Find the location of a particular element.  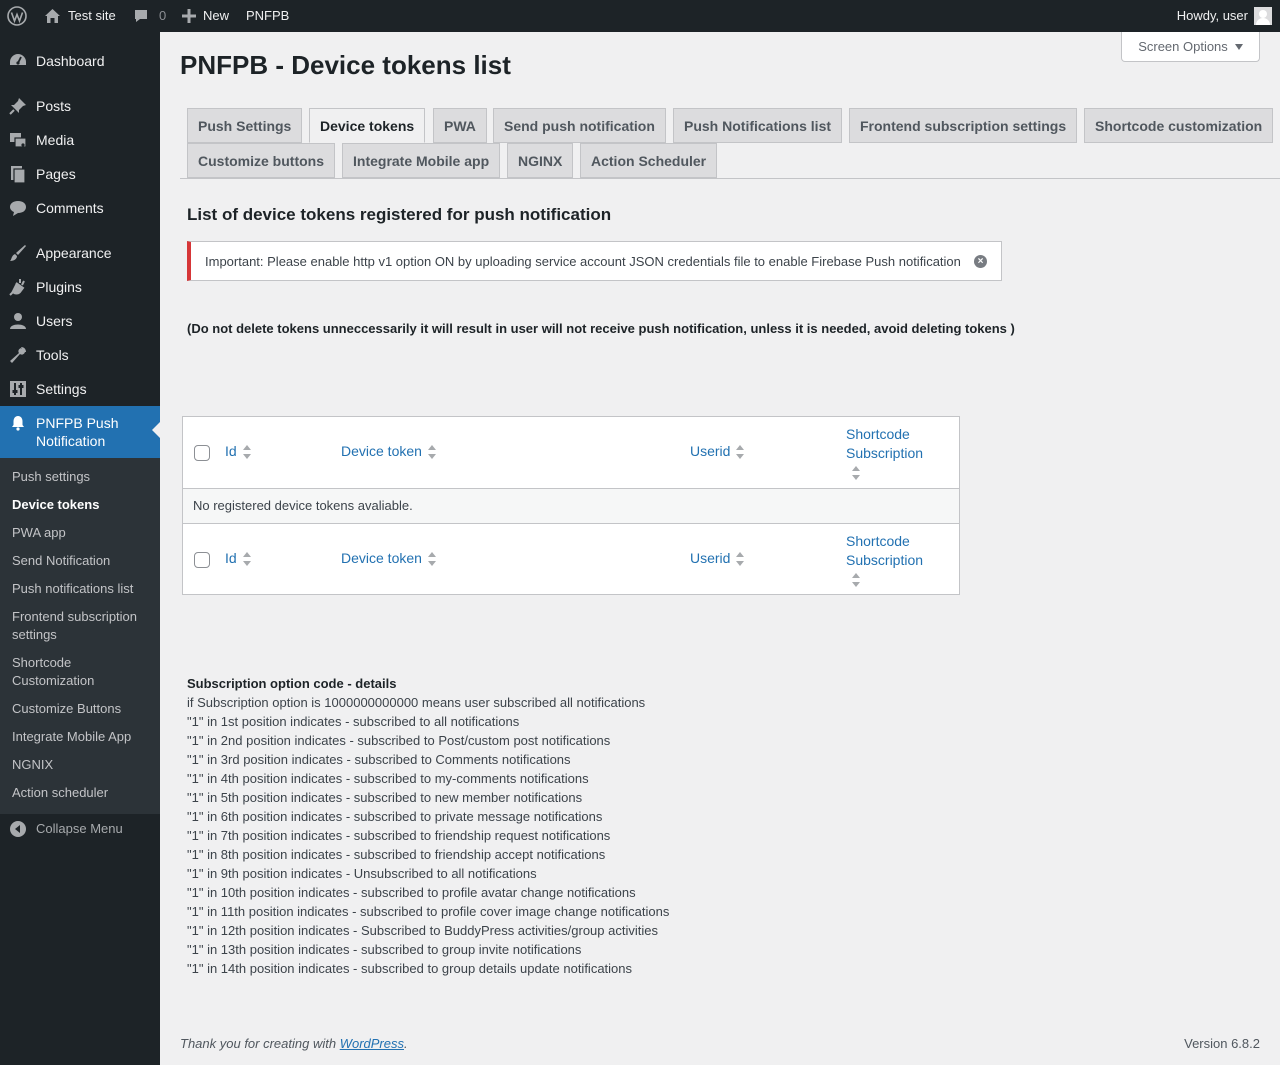

current-menu-arrow is located at coordinates (156, 430).